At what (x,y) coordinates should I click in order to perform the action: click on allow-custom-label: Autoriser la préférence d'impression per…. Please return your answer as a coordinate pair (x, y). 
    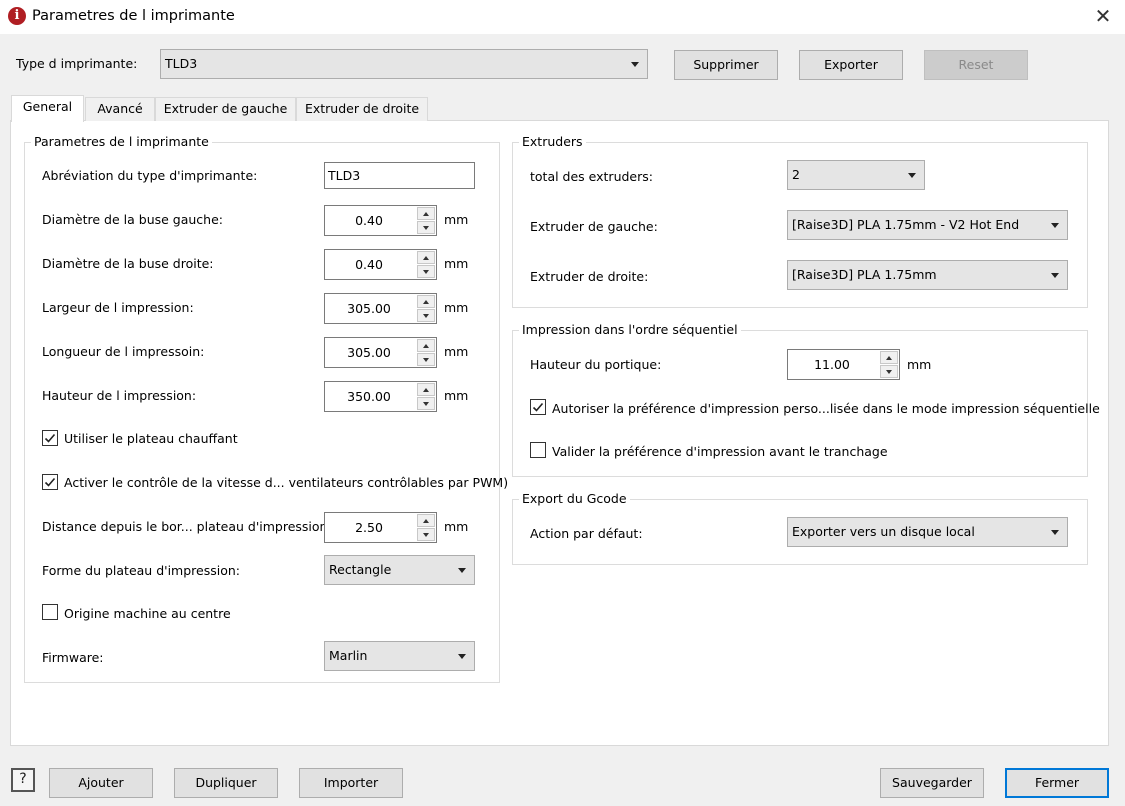
    Looking at the image, I should click on (826, 408).